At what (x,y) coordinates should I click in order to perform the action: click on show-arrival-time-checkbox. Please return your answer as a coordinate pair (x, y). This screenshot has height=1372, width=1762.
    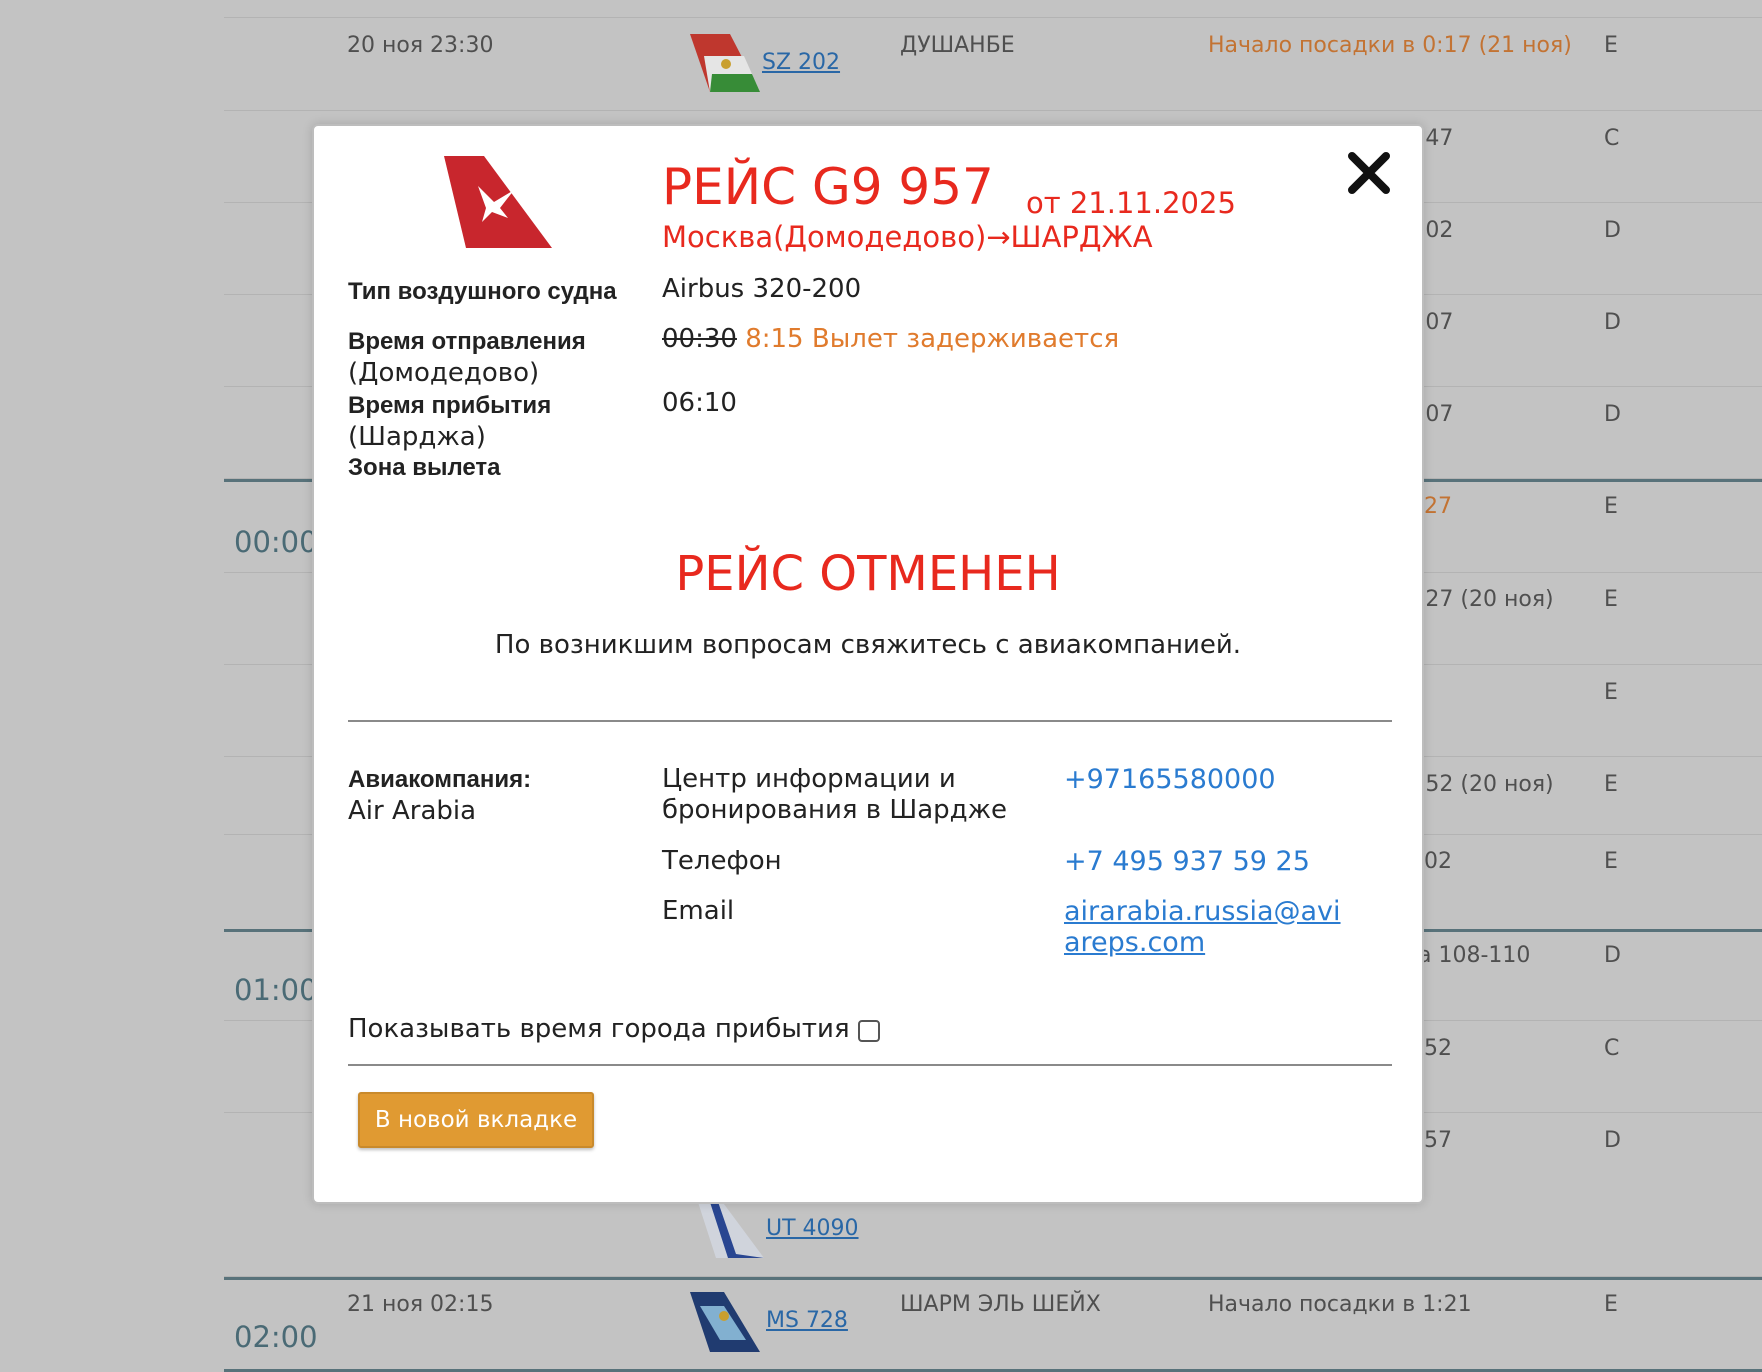
    Looking at the image, I should click on (869, 1031).